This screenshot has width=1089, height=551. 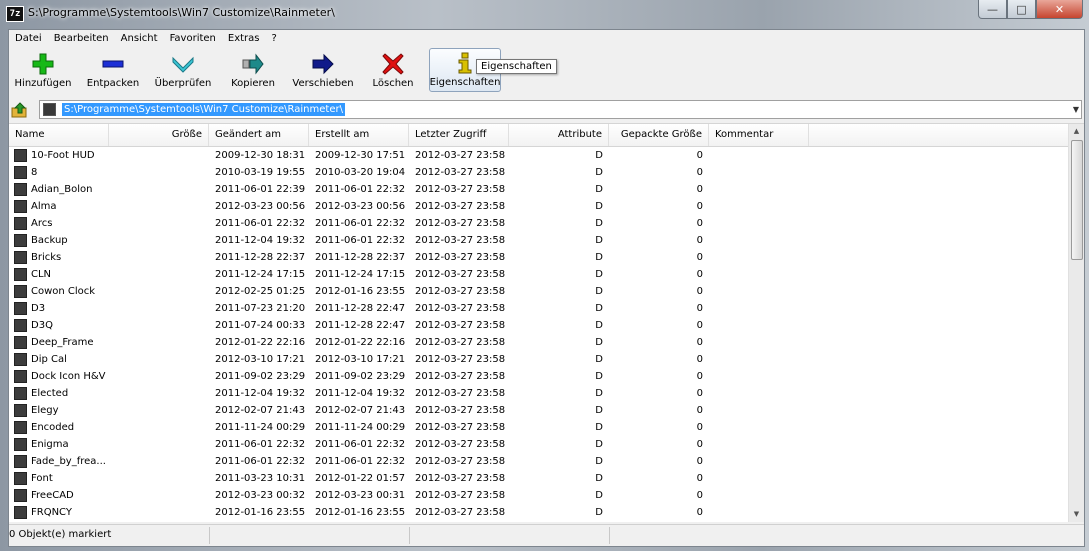 What do you see at coordinates (360, 495) in the screenshot?
I see `cell-created: 2012-03-23 00:31` at bounding box center [360, 495].